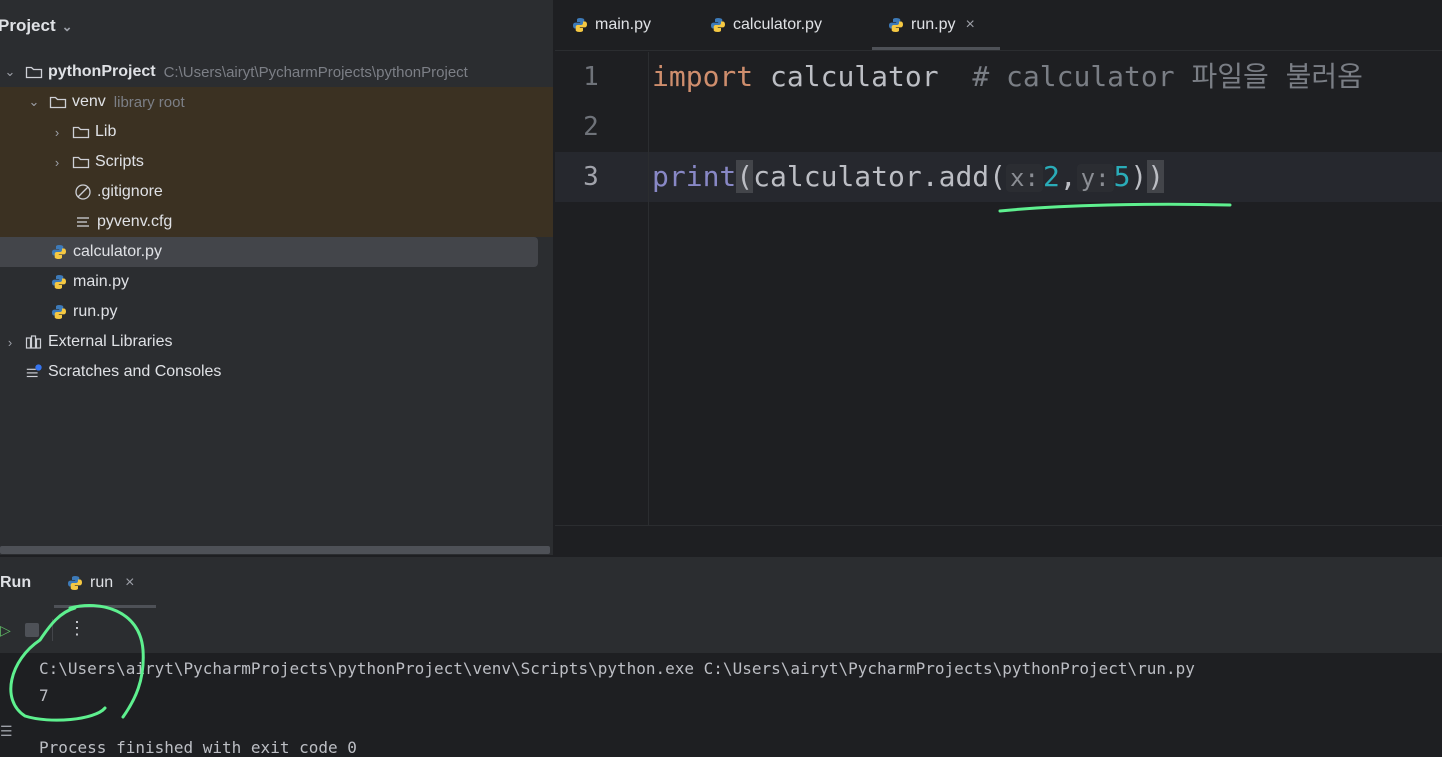 The width and height of the screenshot is (1442, 757). What do you see at coordinates (276, 222) in the screenshot?
I see `tree-item-pyvenv: pyvenv.cfg` at bounding box center [276, 222].